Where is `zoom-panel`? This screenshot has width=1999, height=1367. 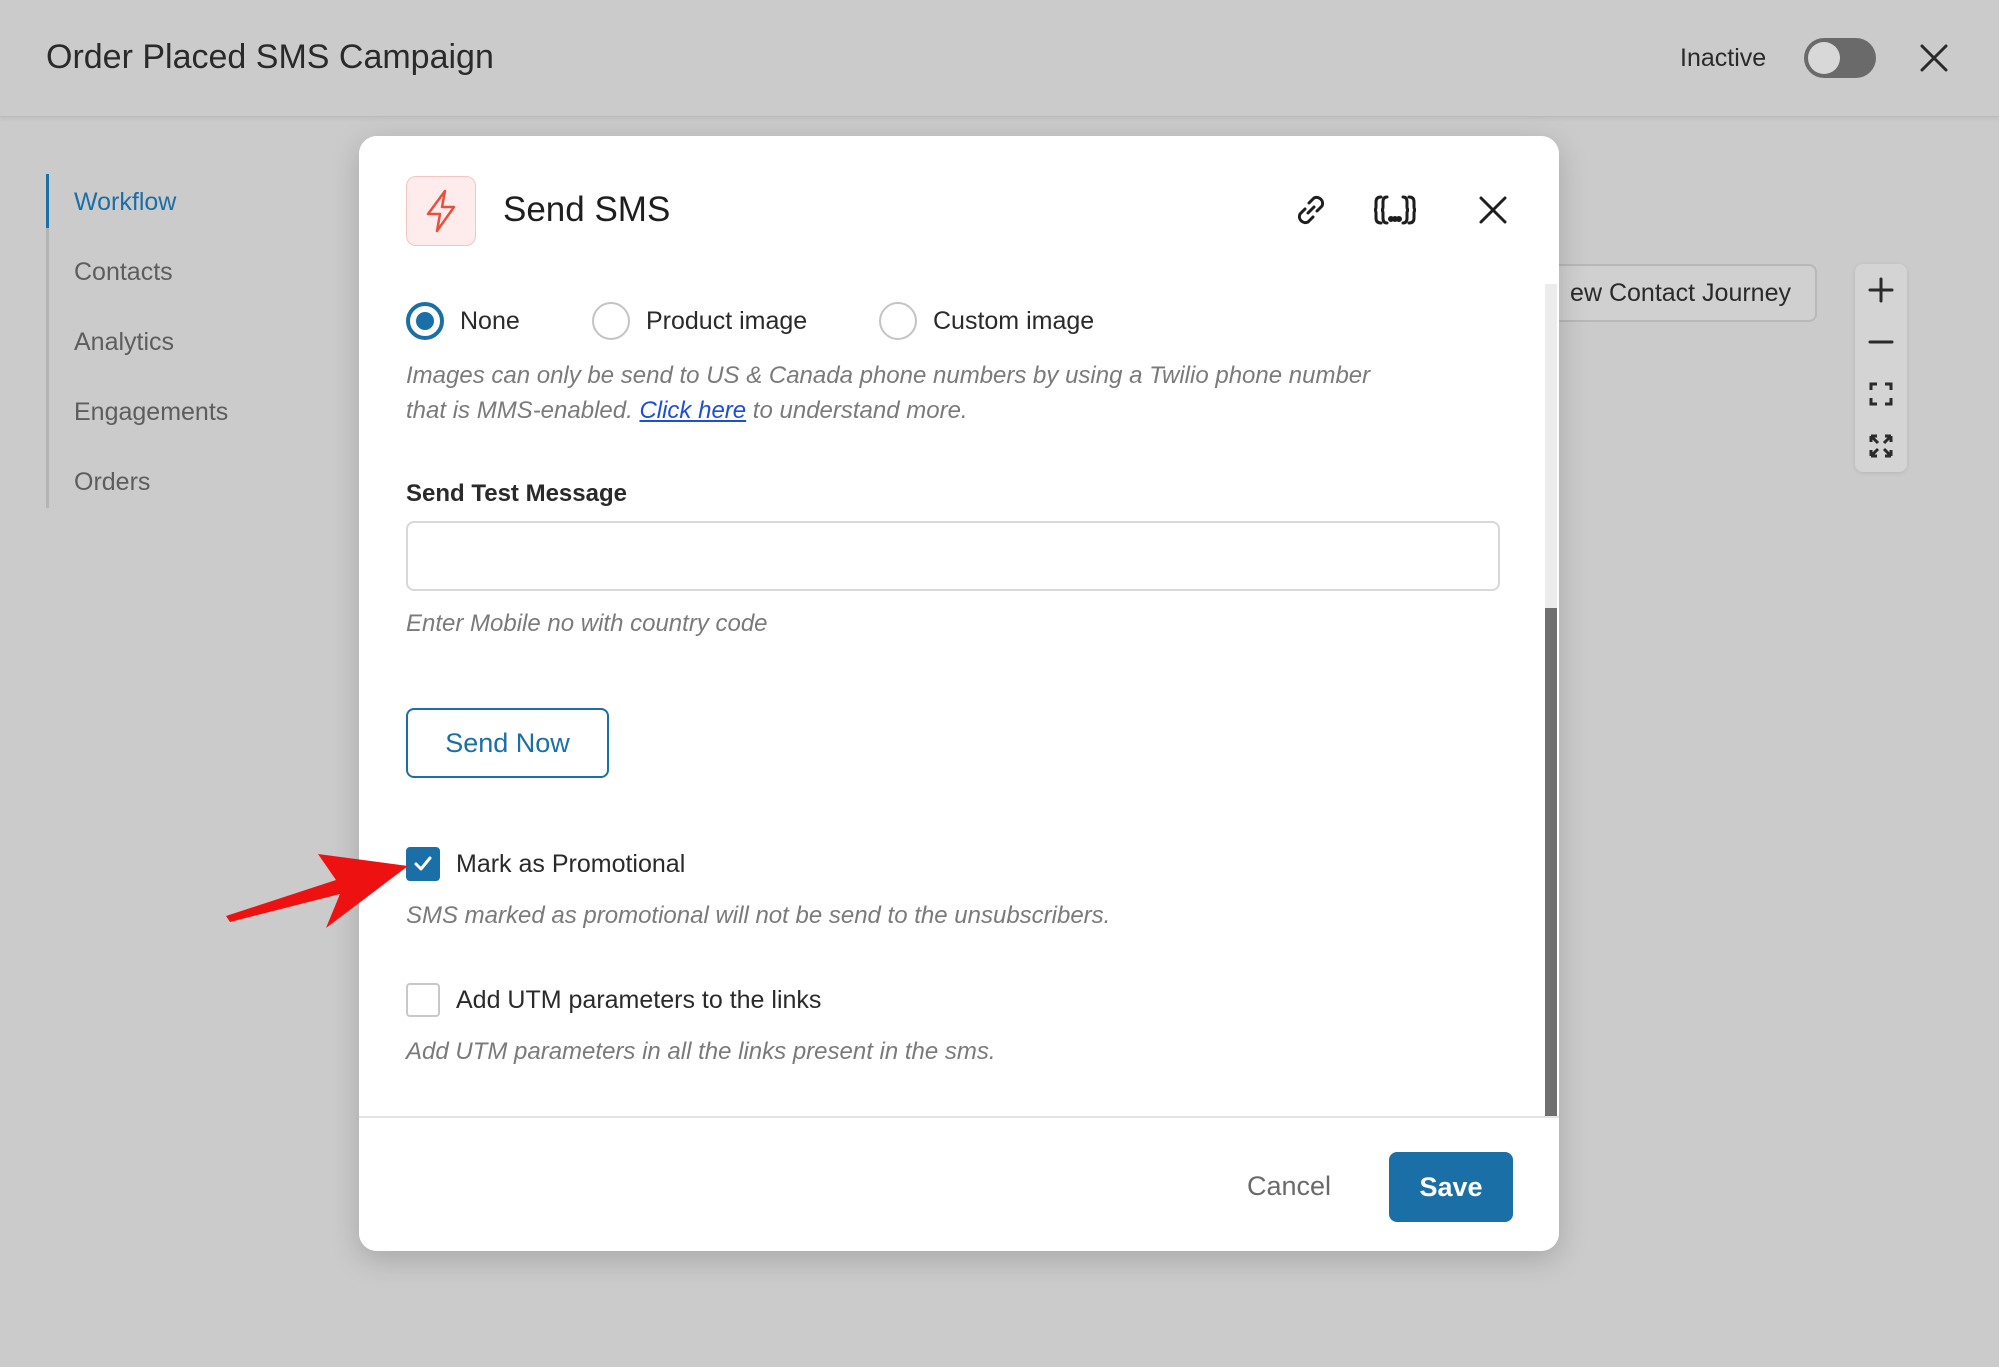 zoom-panel is located at coordinates (1881, 368).